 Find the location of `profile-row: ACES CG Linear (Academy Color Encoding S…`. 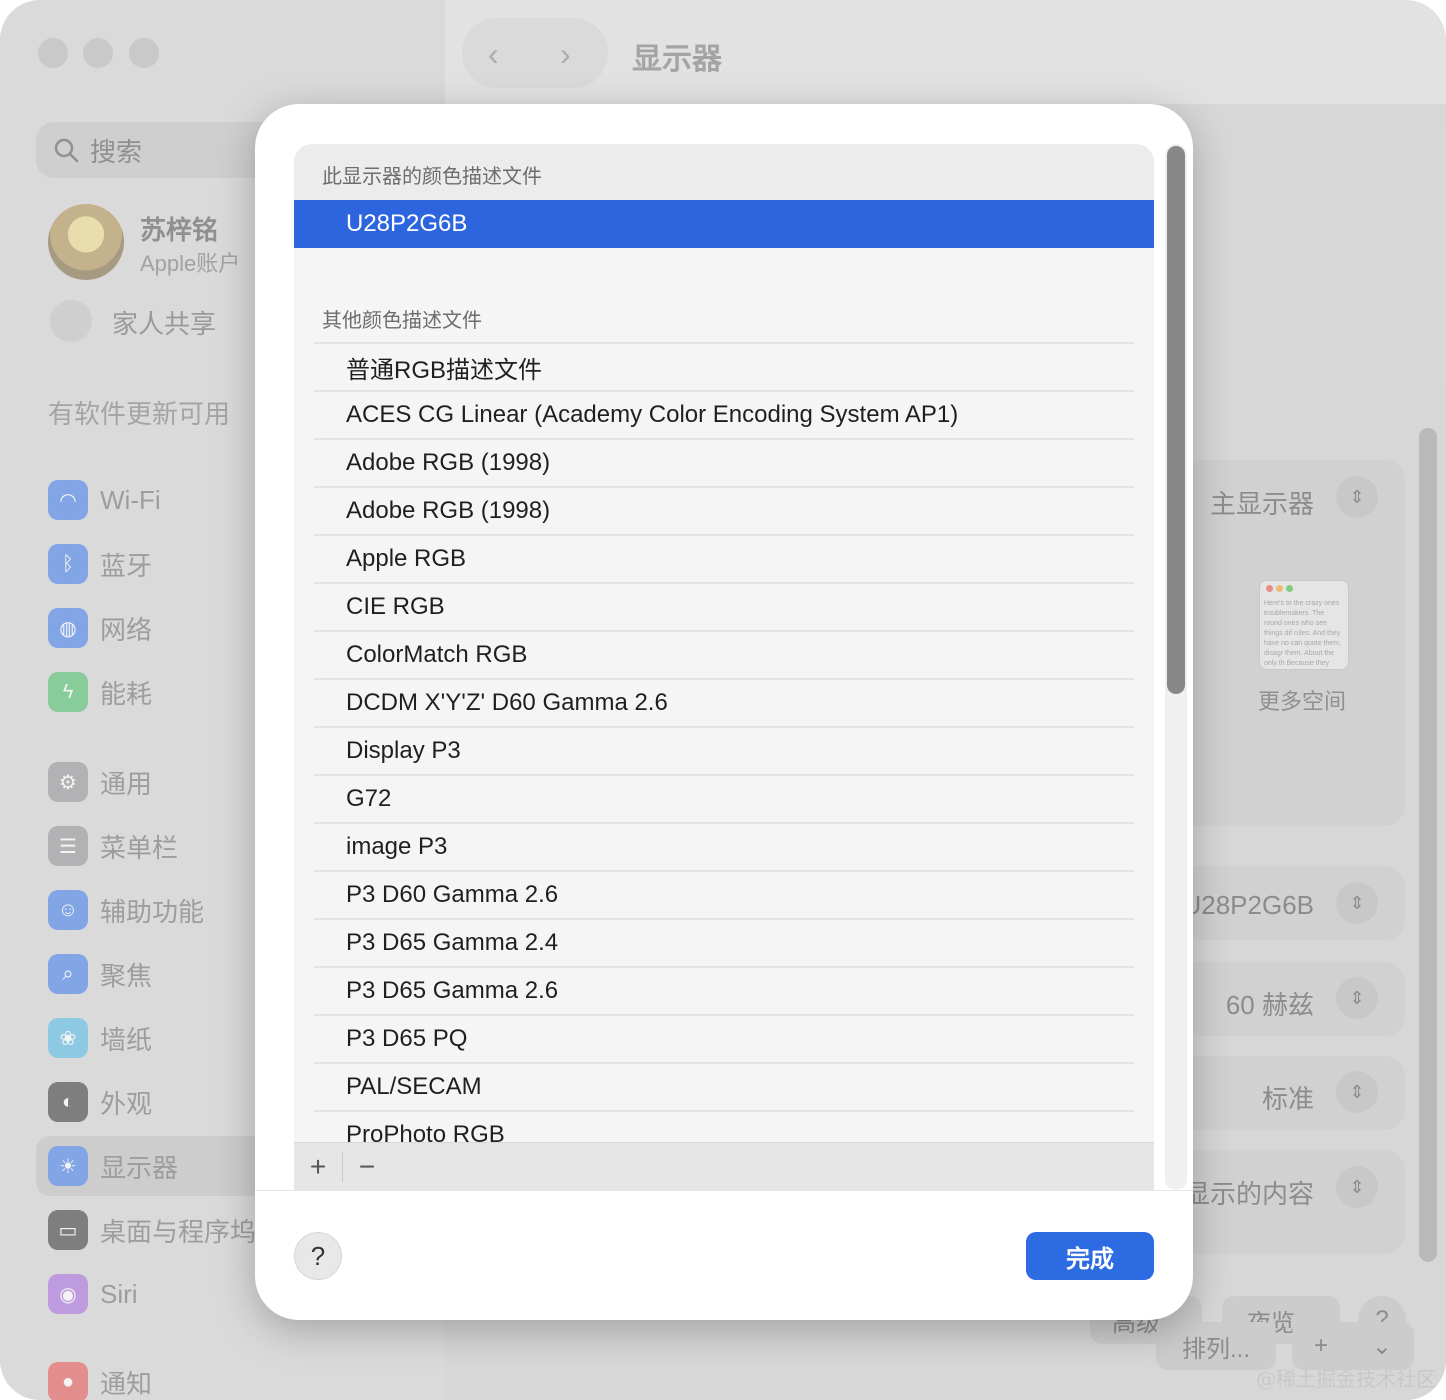

profile-row: ACES CG Linear (Academy Color Encoding S… is located at coordinates (724, 414).